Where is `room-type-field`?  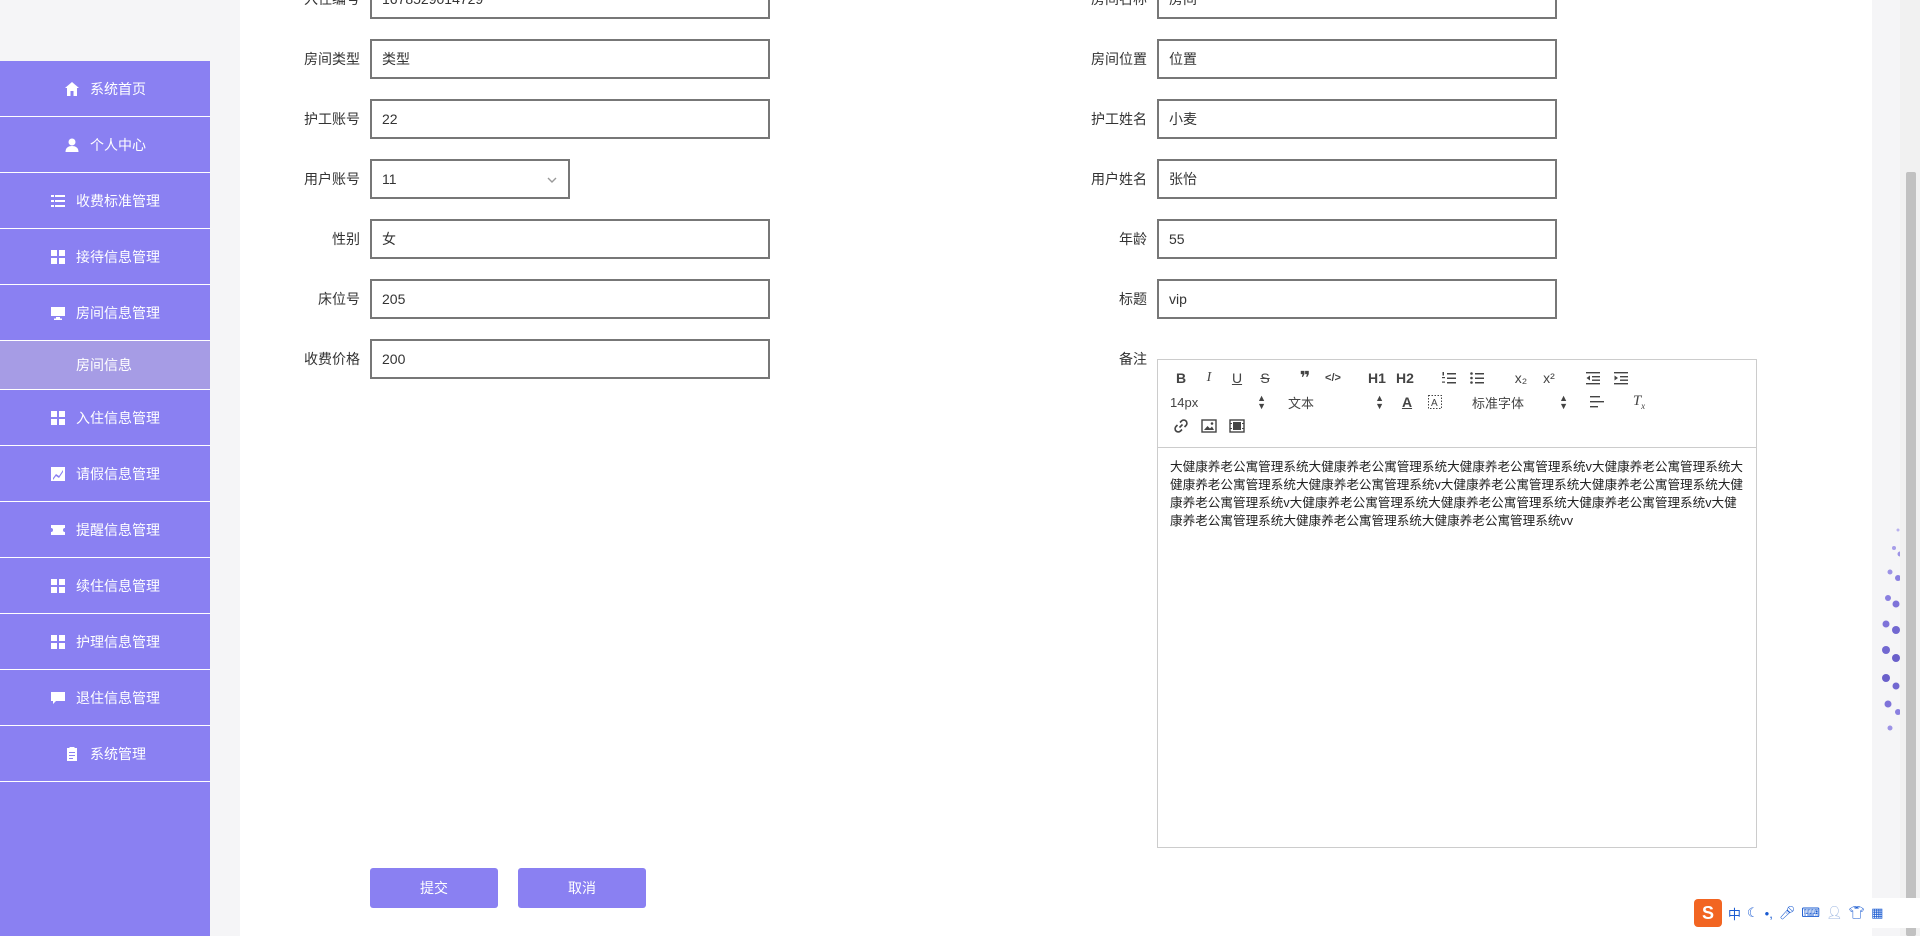 room-type-field is located at coordinates (570, 59).